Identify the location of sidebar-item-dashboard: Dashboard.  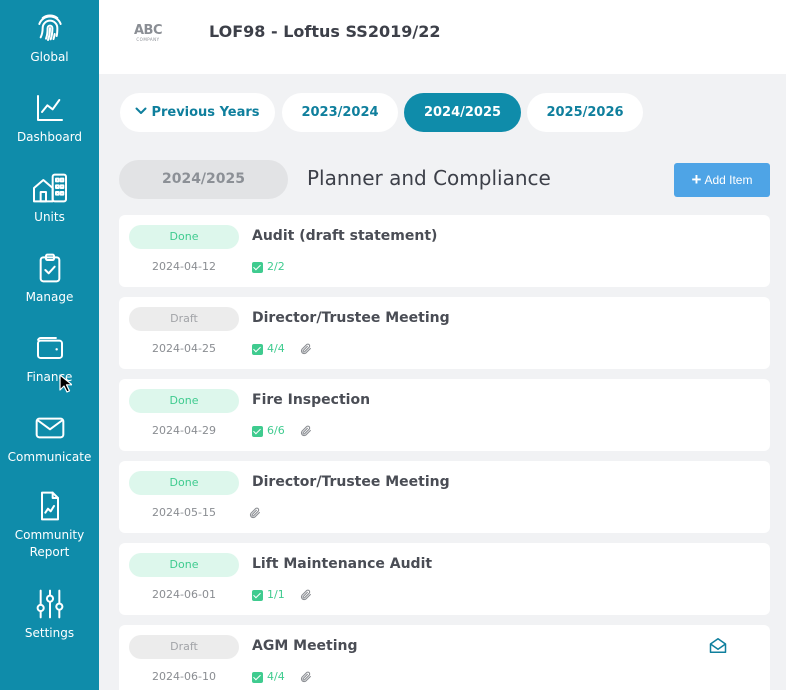
(49, 119).